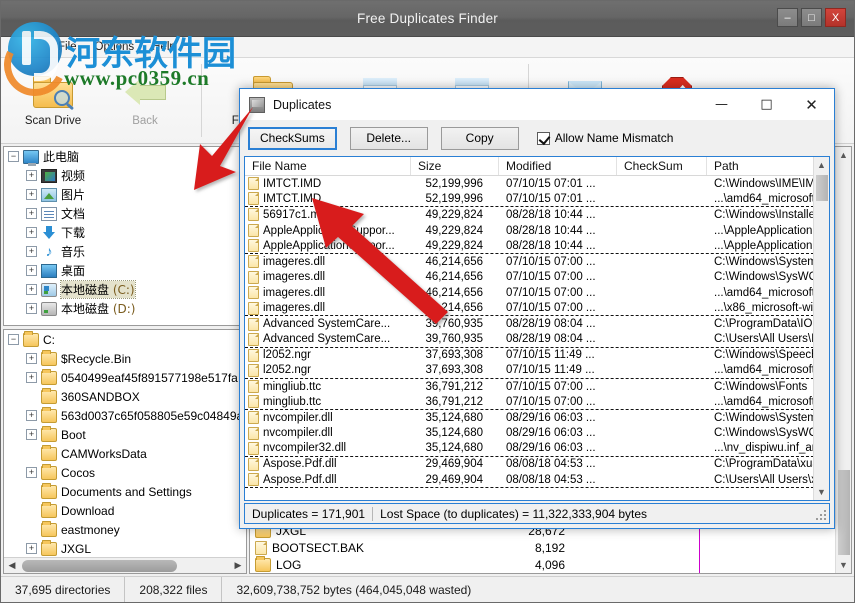 This screenshot has width=855, height=603. I want to click on scan-drive-button: Scan Drive, so click(53, 101).